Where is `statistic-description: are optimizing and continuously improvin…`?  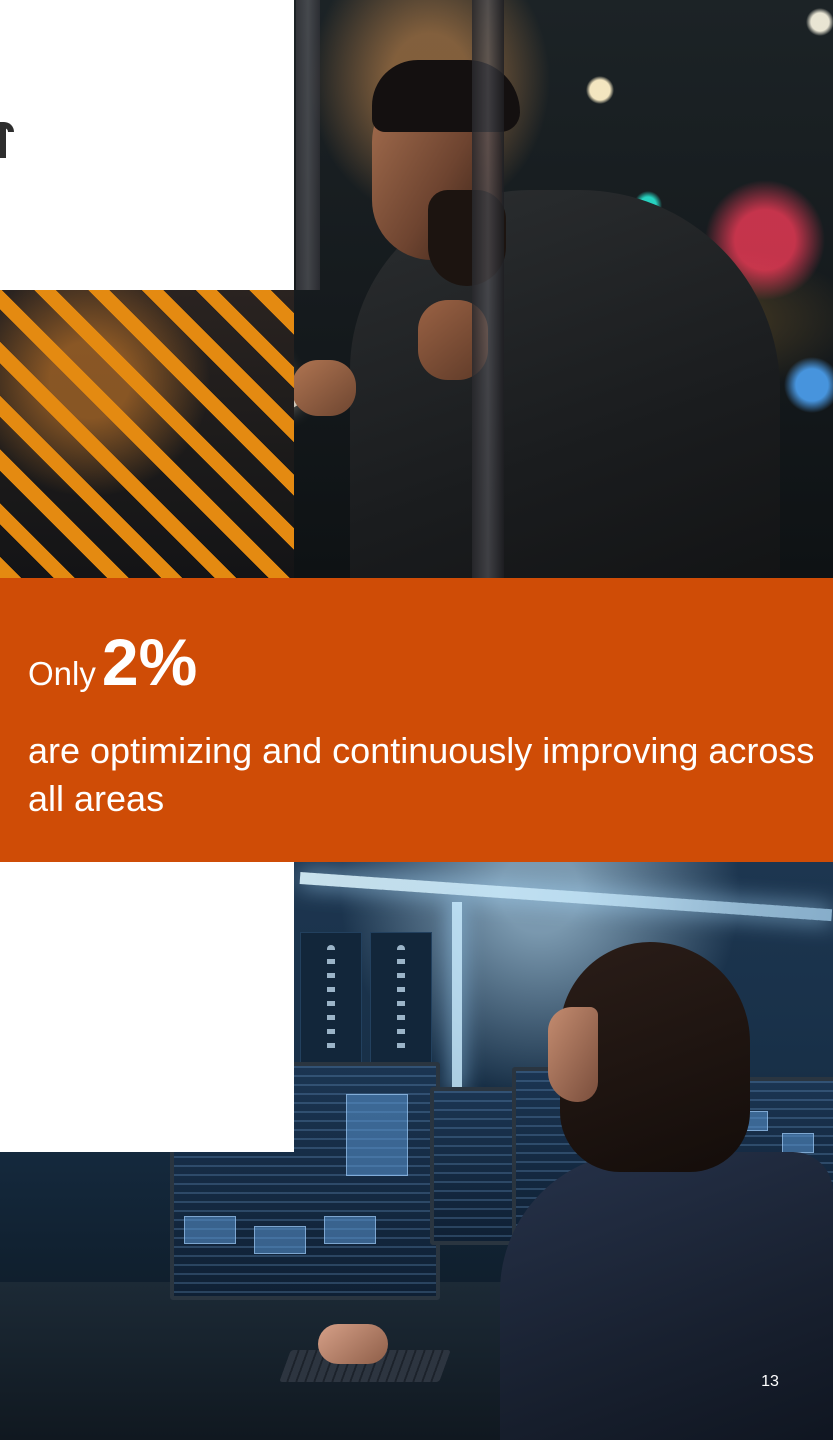
statistic-description: are optimizing and continuously improvin… is located at coordinates (421, 774).